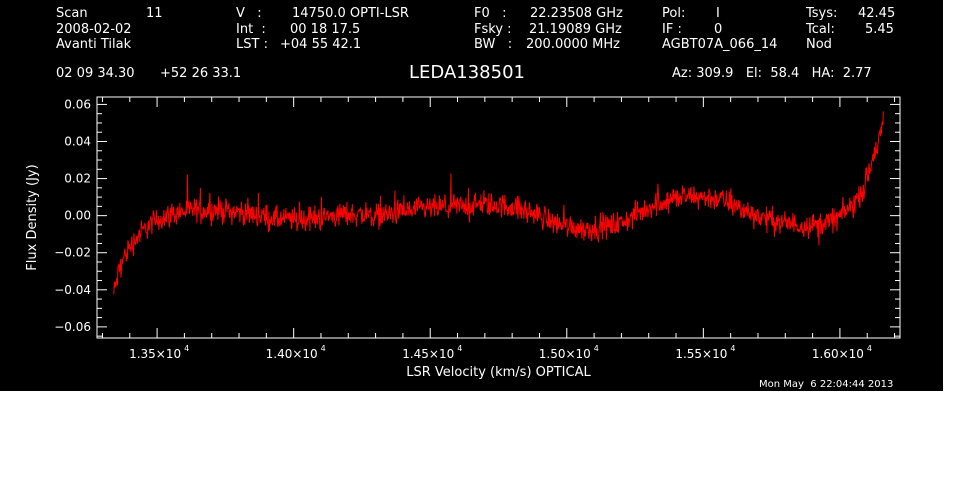  Describe the element at coordinates (498, 372) in the screenshot. I see `x-axis-label: LSR Velocity (km/s) OPTICAL` at that location.